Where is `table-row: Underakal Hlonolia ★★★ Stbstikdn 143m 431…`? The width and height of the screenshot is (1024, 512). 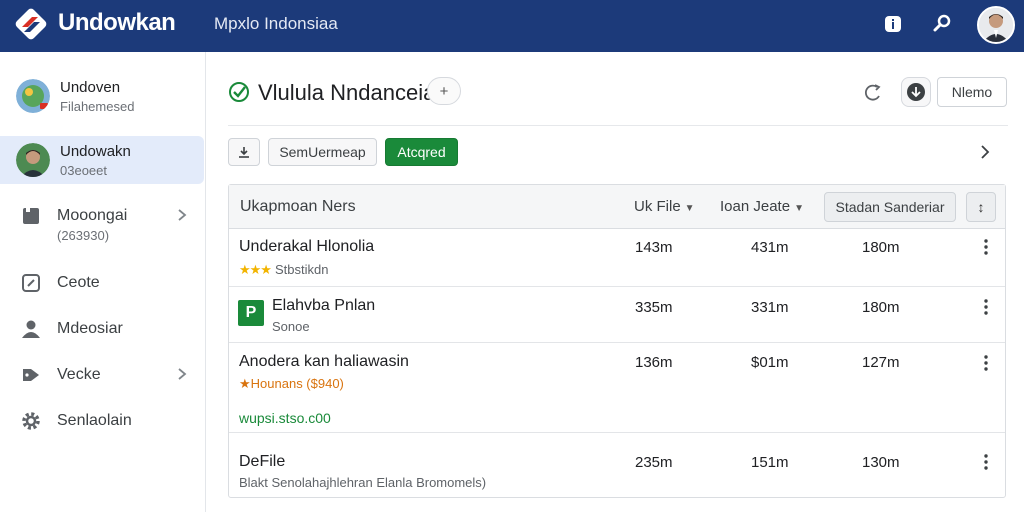
table-row: Underakal Hlonolia ★★★ Stbstikdn 143m 431… is located at coordinates (617, 258).